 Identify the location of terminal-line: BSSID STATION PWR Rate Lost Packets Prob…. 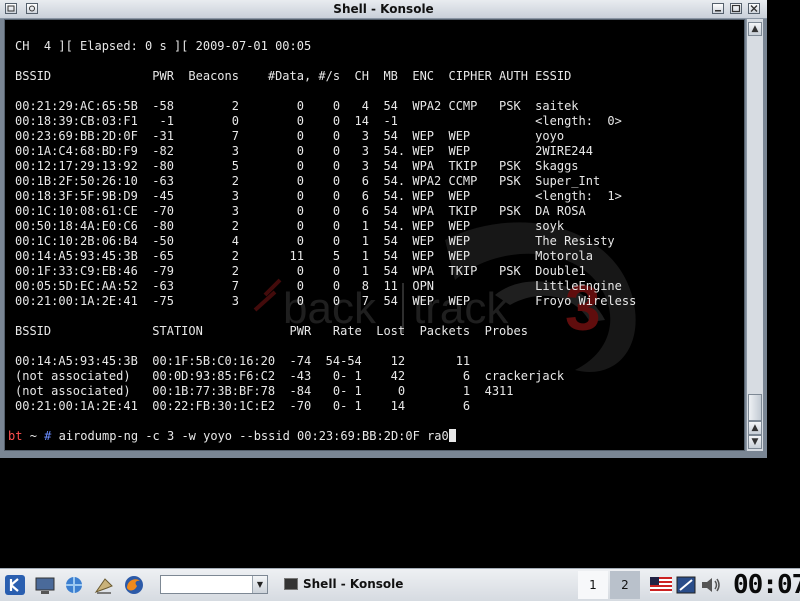
(271, 331).